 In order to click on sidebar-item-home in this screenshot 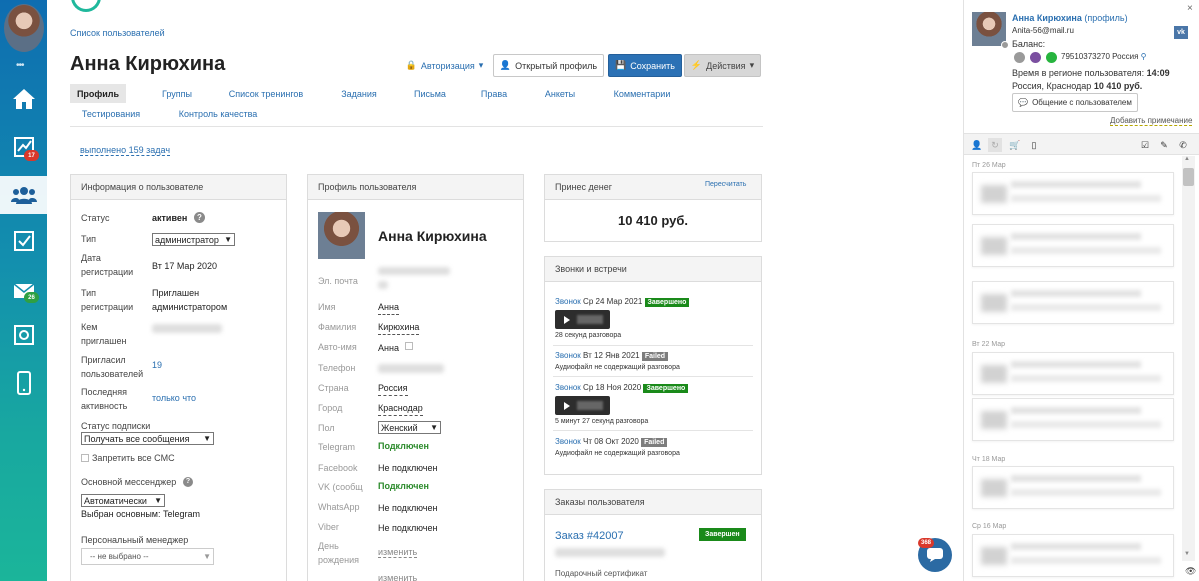, I will do `click(23, 99)`.